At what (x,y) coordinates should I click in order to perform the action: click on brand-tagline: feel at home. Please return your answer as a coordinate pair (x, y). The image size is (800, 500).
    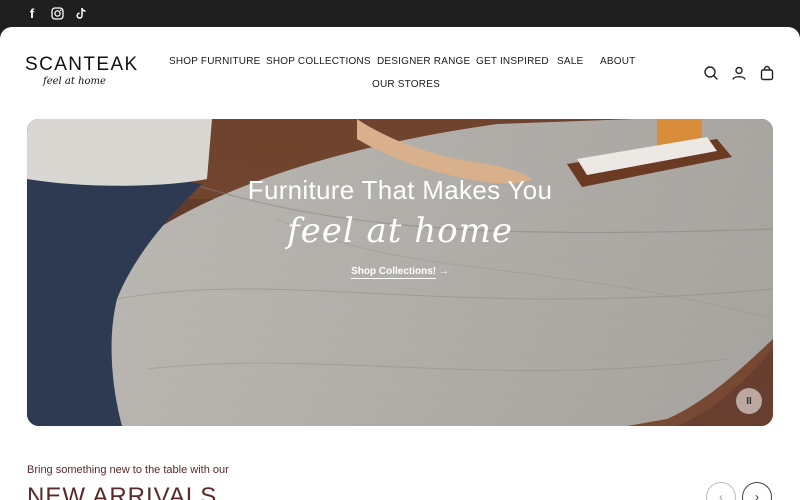
    Looking at the image, I should click on (74, 81).